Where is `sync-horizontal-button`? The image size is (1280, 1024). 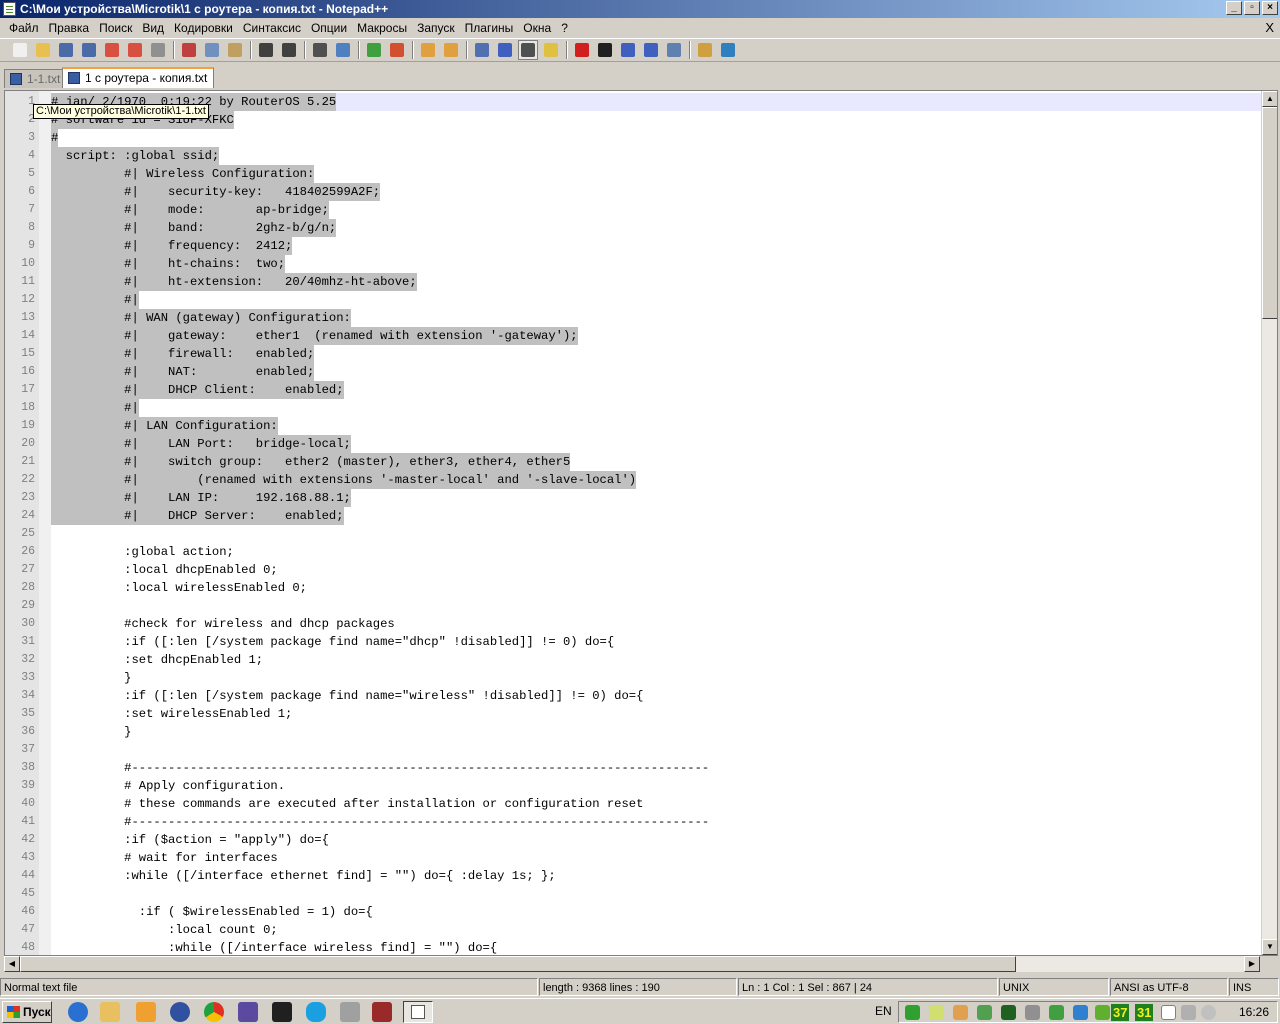
sync-horizontal-button is located at coordinates (451, 50).